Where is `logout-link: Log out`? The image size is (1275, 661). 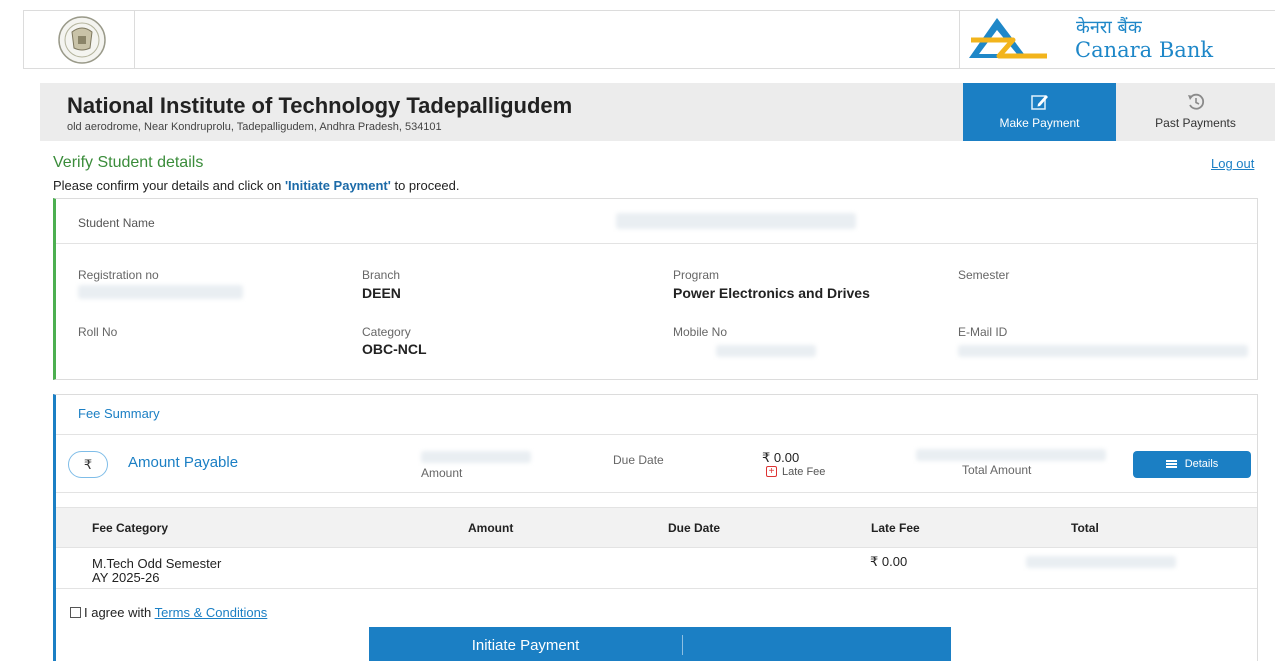
logout-link: Log out is located at coordinates (1232, 163).